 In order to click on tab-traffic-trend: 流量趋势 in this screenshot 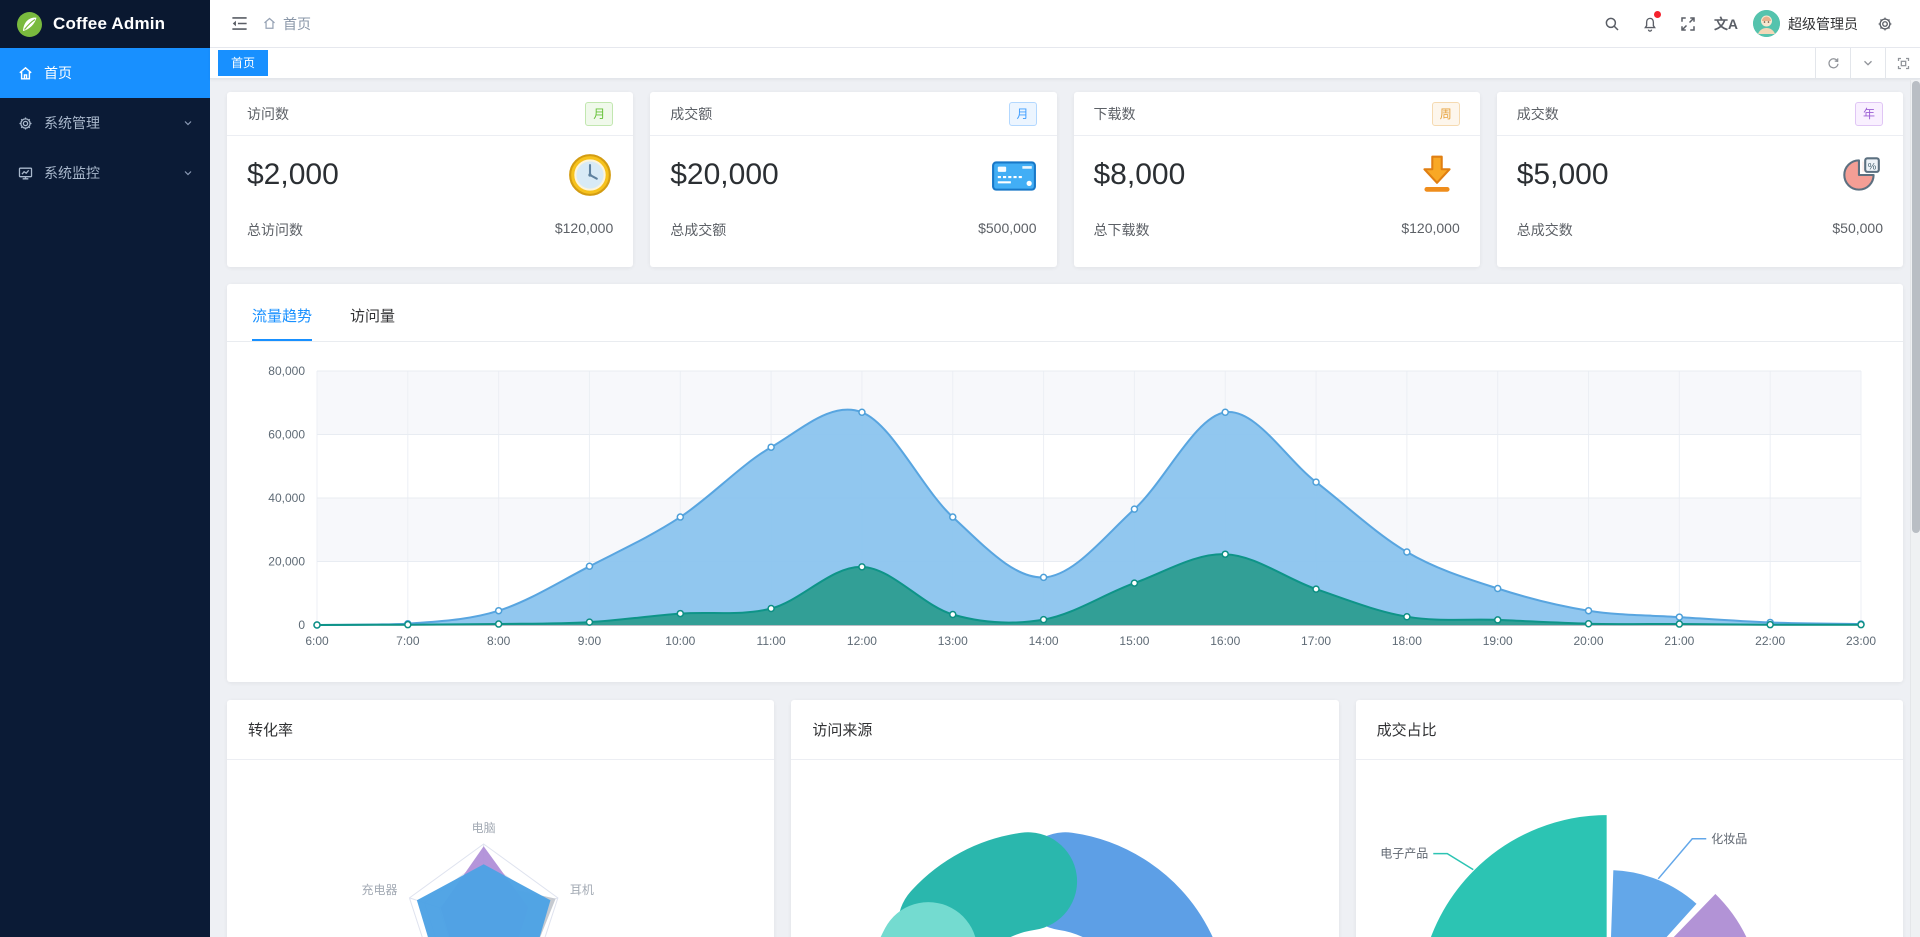, I will do `click(282, 323)`.